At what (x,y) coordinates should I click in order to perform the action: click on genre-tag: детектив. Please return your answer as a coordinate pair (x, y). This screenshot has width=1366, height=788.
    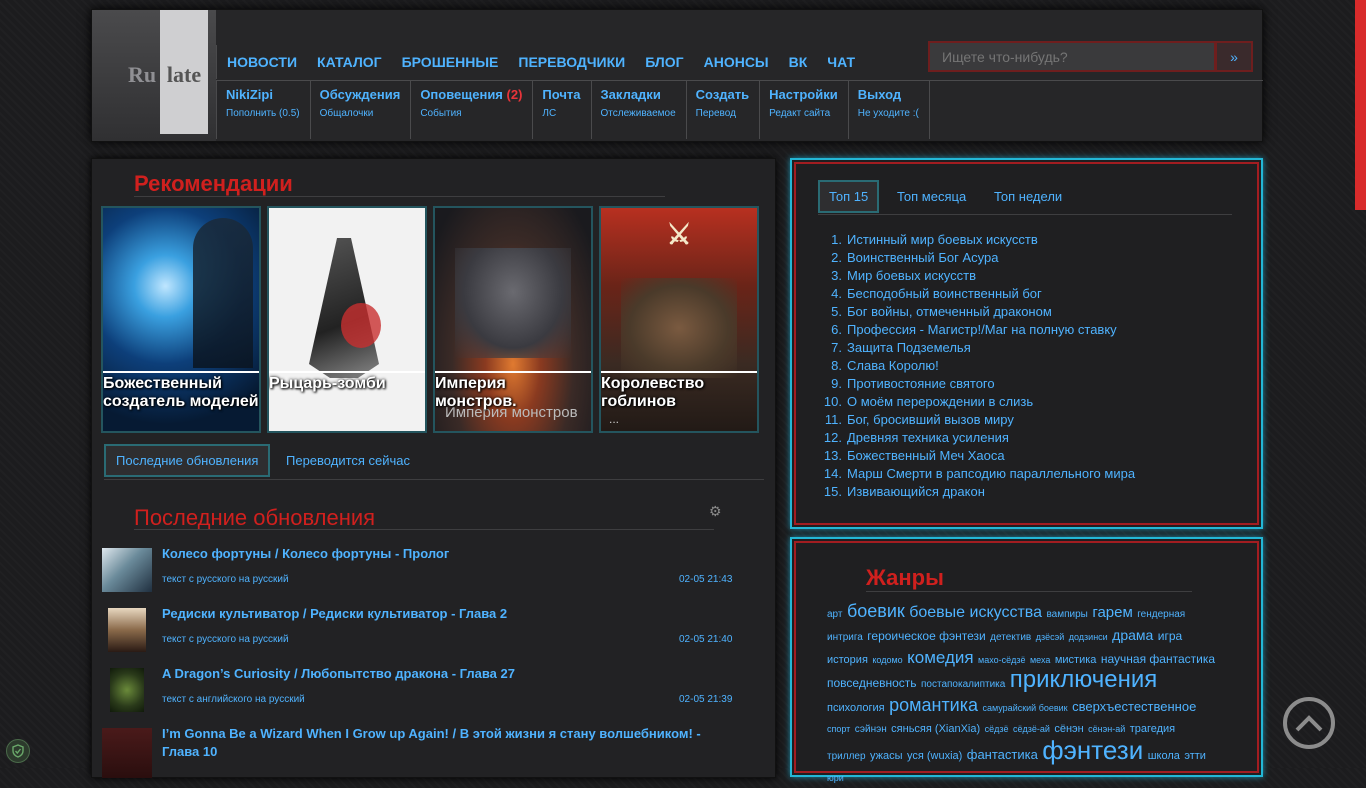
    Looking at the image, I should click on (1010, 637).